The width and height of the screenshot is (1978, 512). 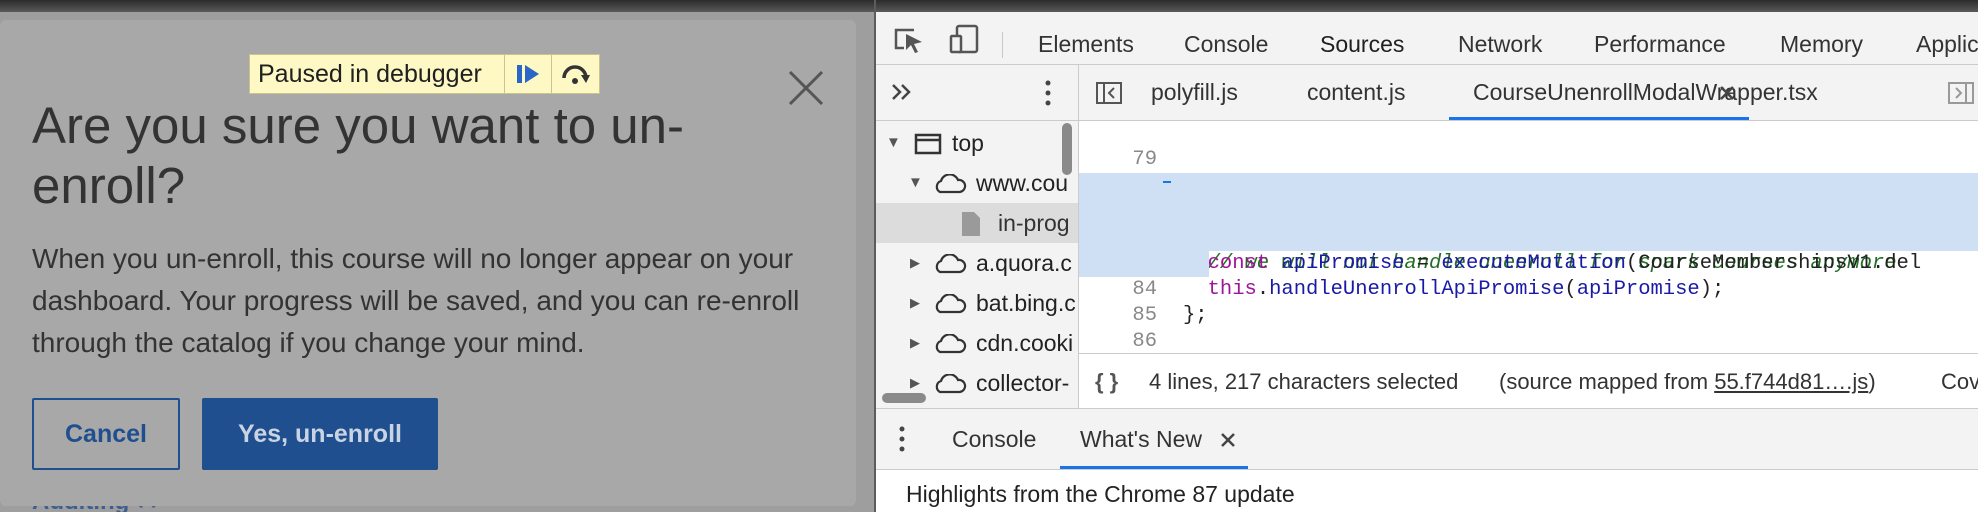 I want to click on inspect-element-icon, so click(x=908, y=40).